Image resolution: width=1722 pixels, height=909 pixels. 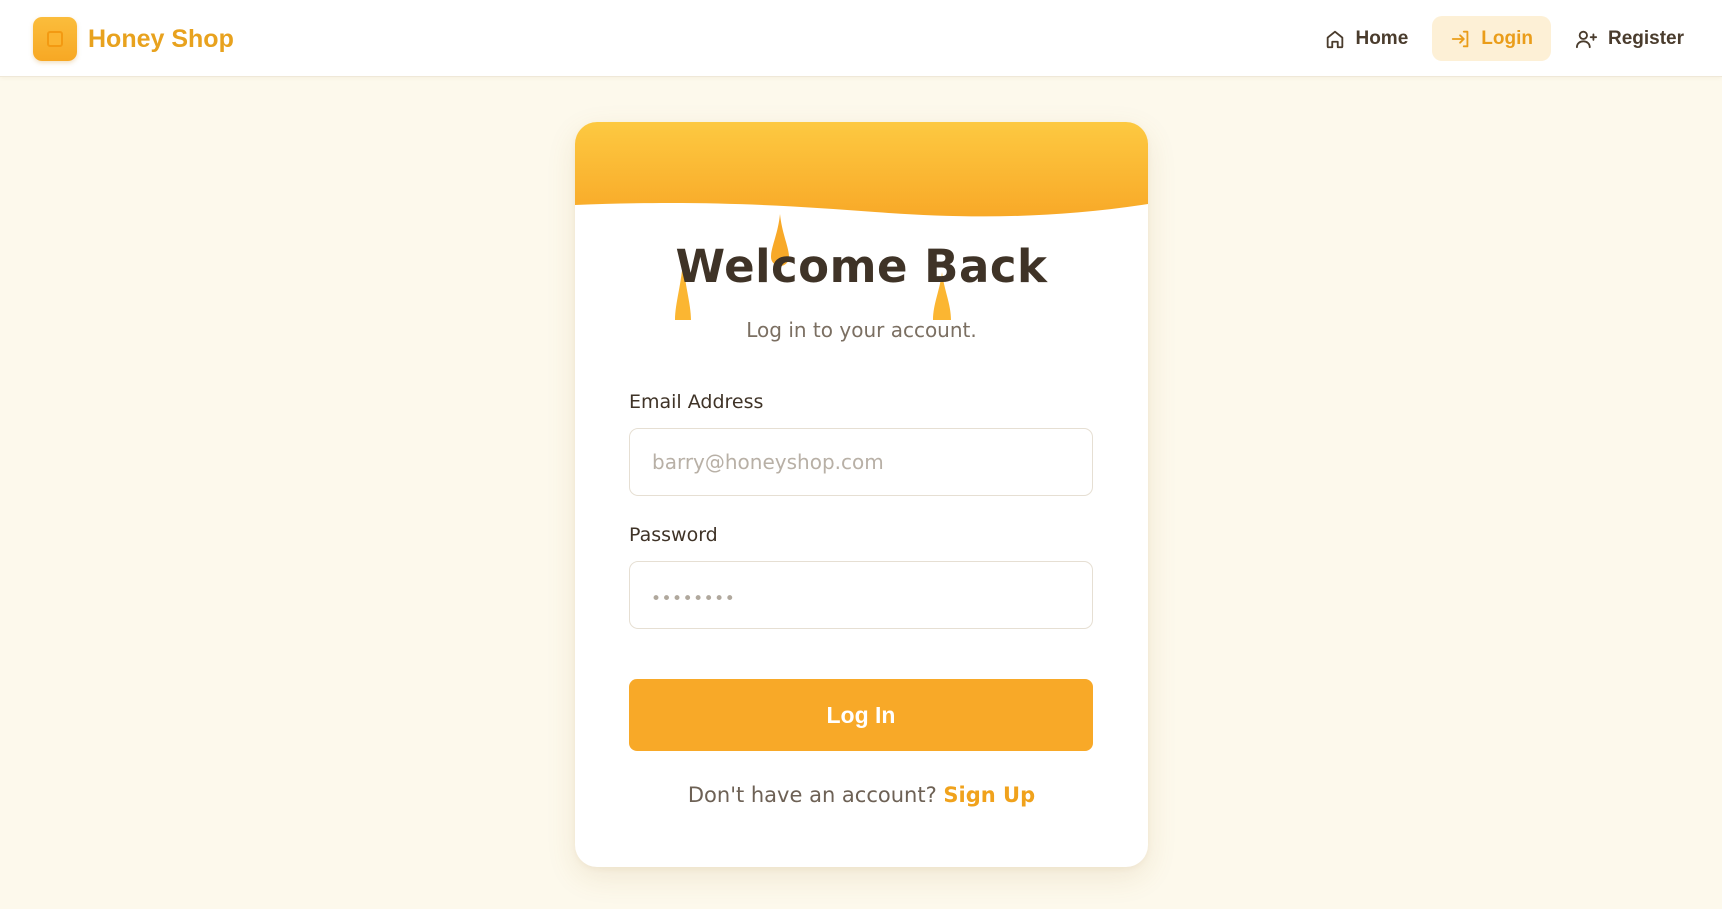 What do you see at coordinates (861, 595) in the screenshot?
I see `password-field` at bounding box center [861, 595].